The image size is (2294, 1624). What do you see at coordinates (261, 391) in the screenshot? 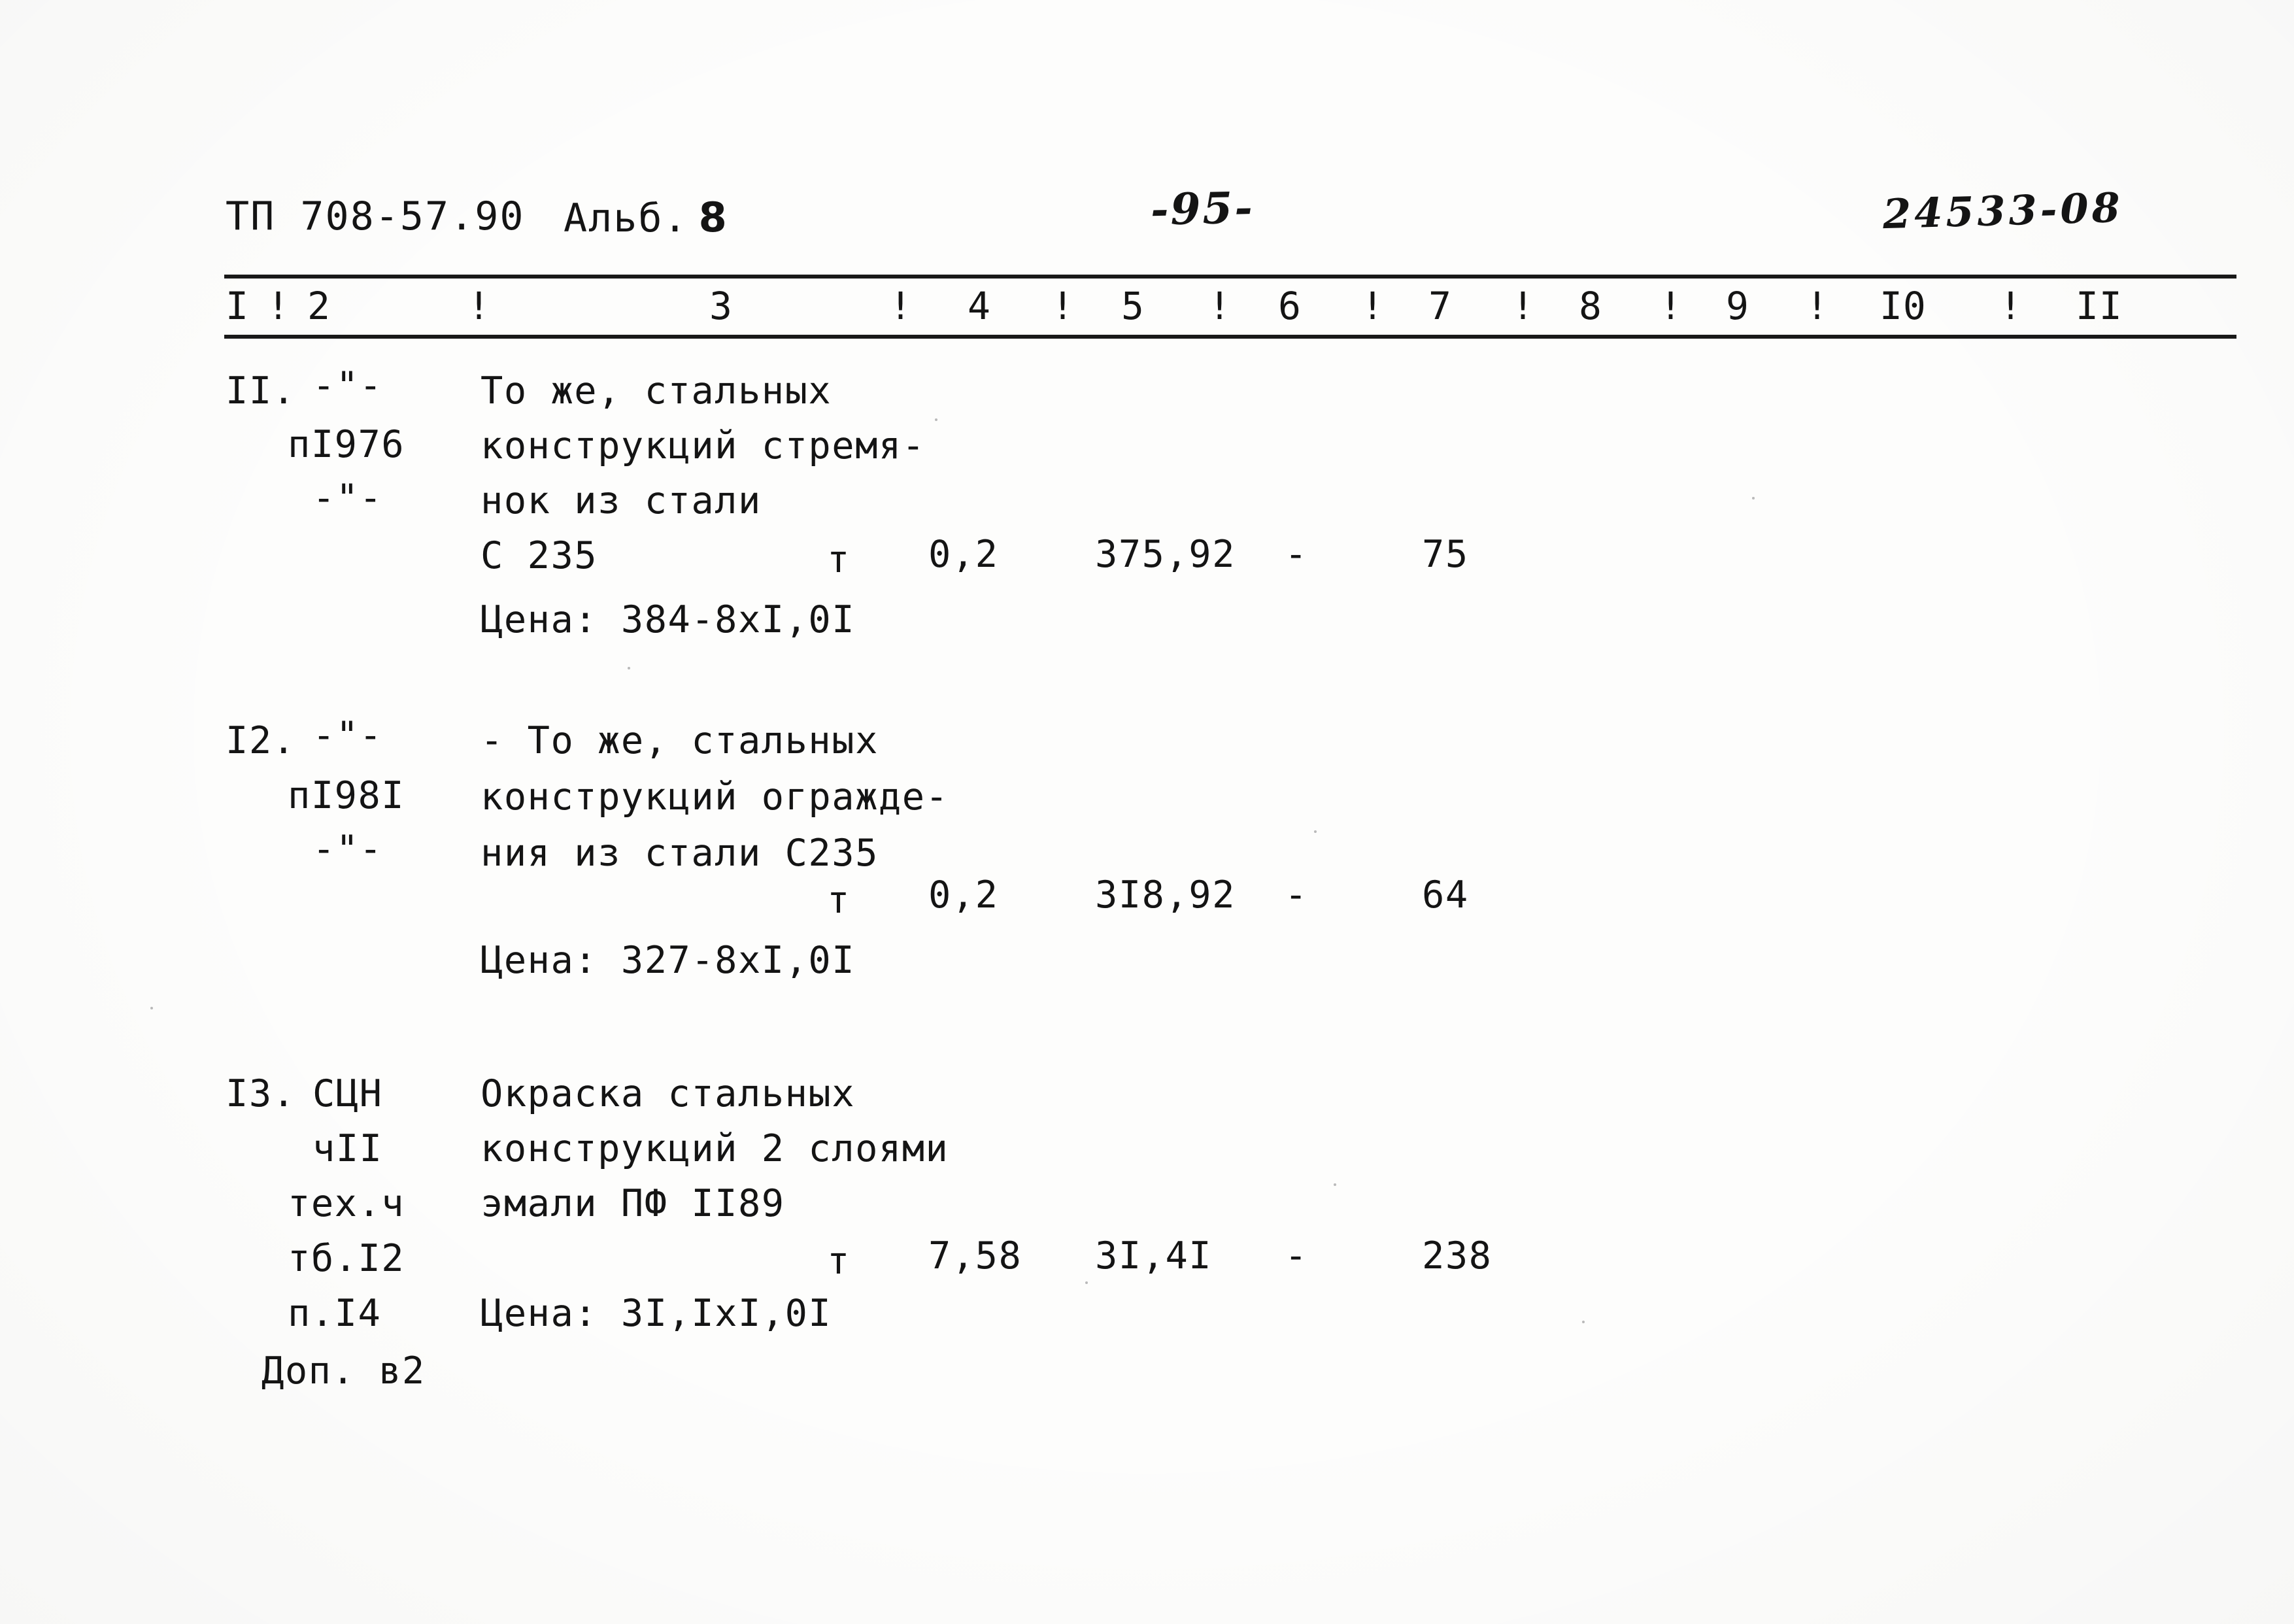
I see `row-item-number: II.` at bounding box center [261, 391].